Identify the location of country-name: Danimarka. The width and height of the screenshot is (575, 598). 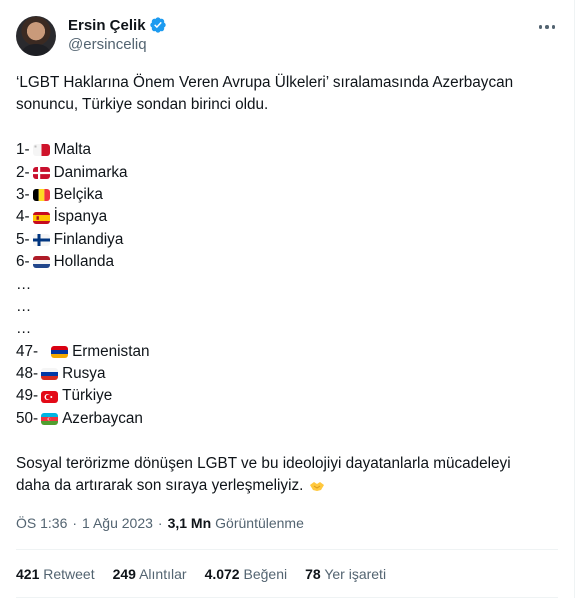
(90, 172).